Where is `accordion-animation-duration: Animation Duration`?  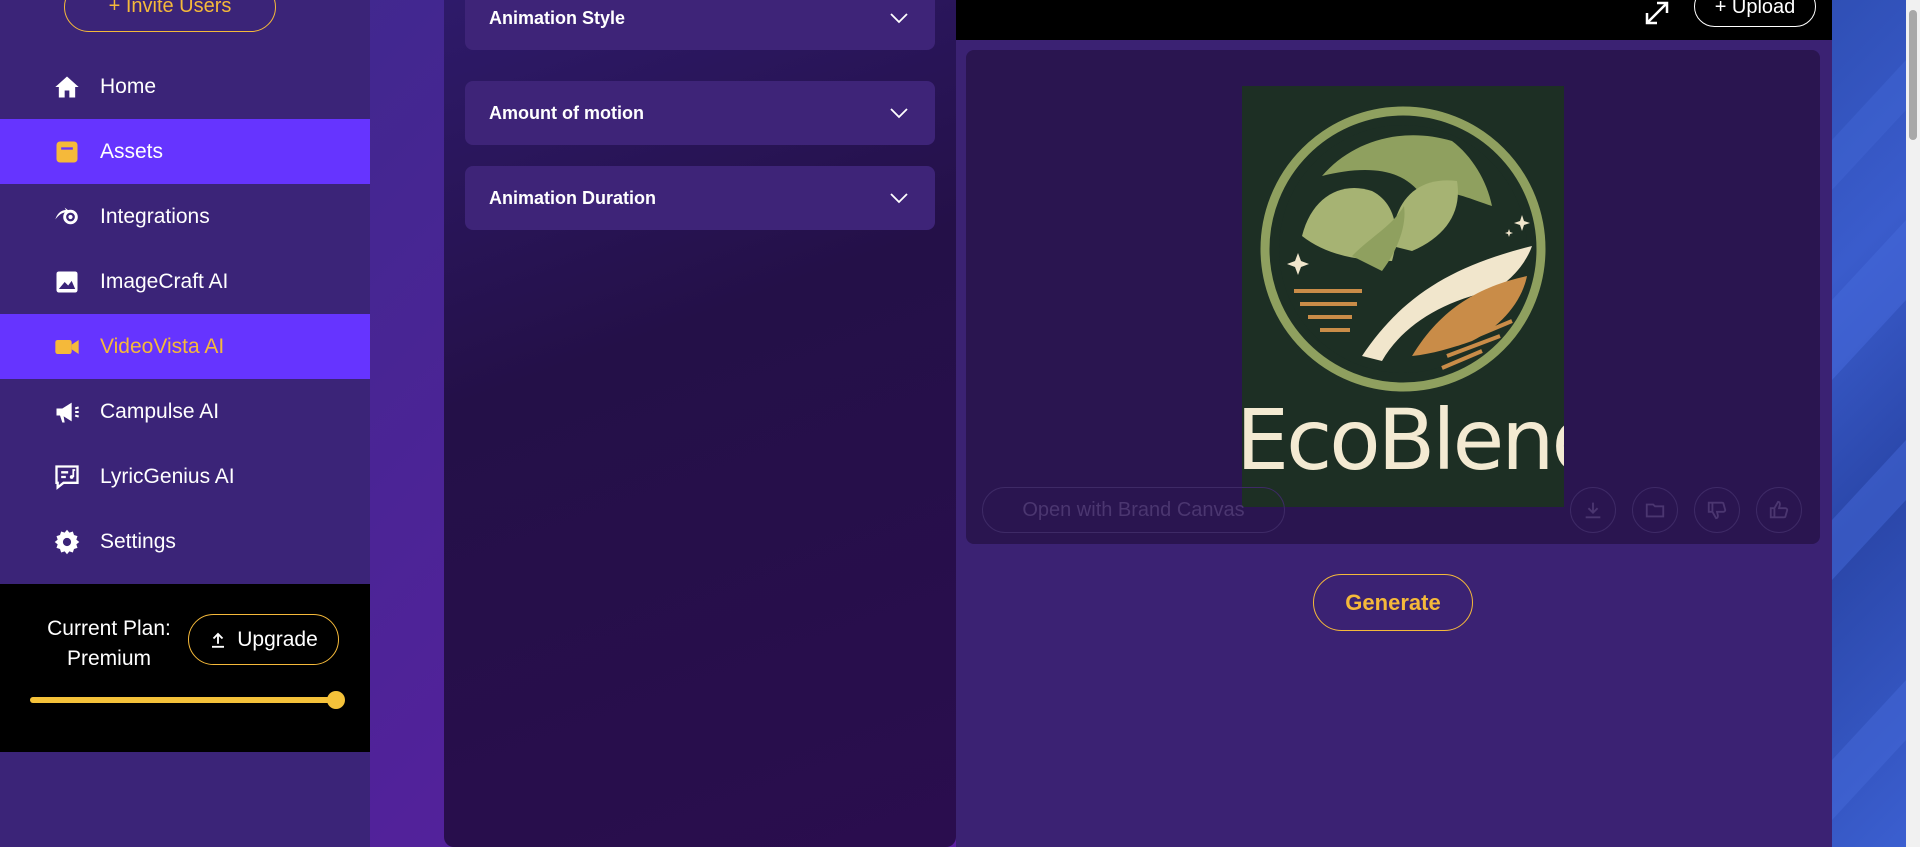
accordion-animation-duration: Animation Duration is located at coordinates (700, 198).